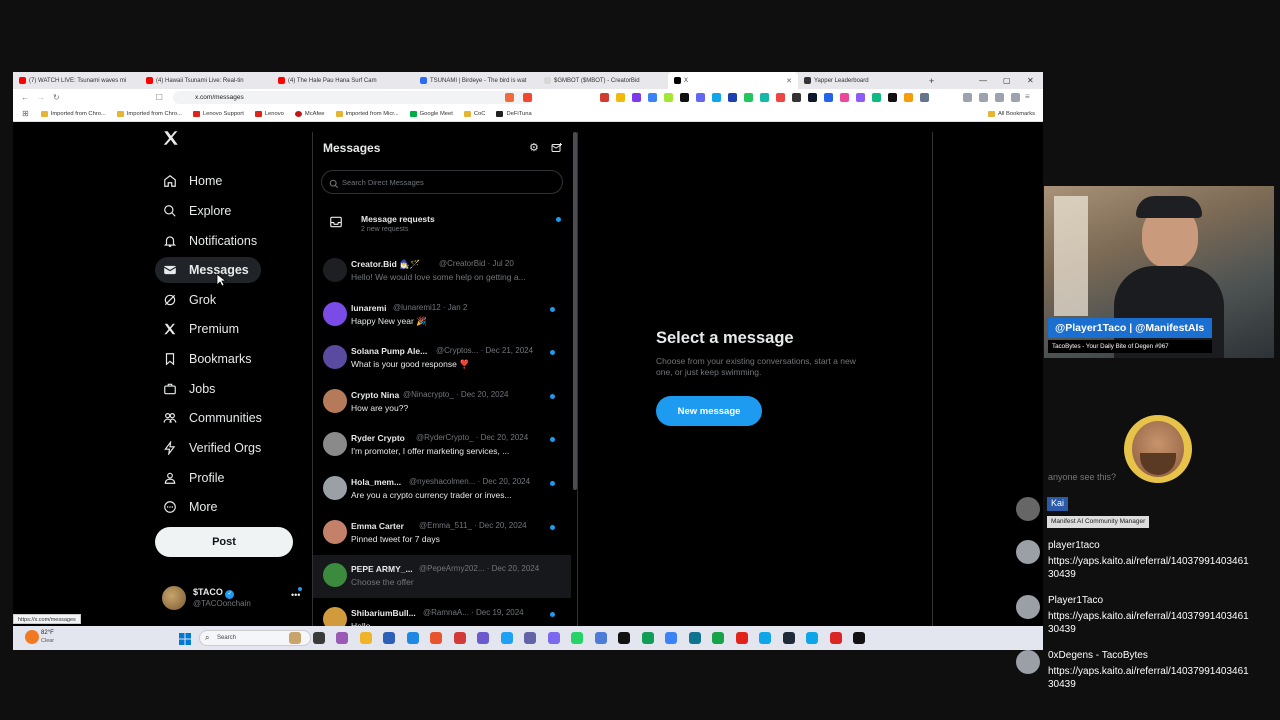  Describe the element at coordinates (575, 311) in the screenshot. I see `scrollbar` at that location.